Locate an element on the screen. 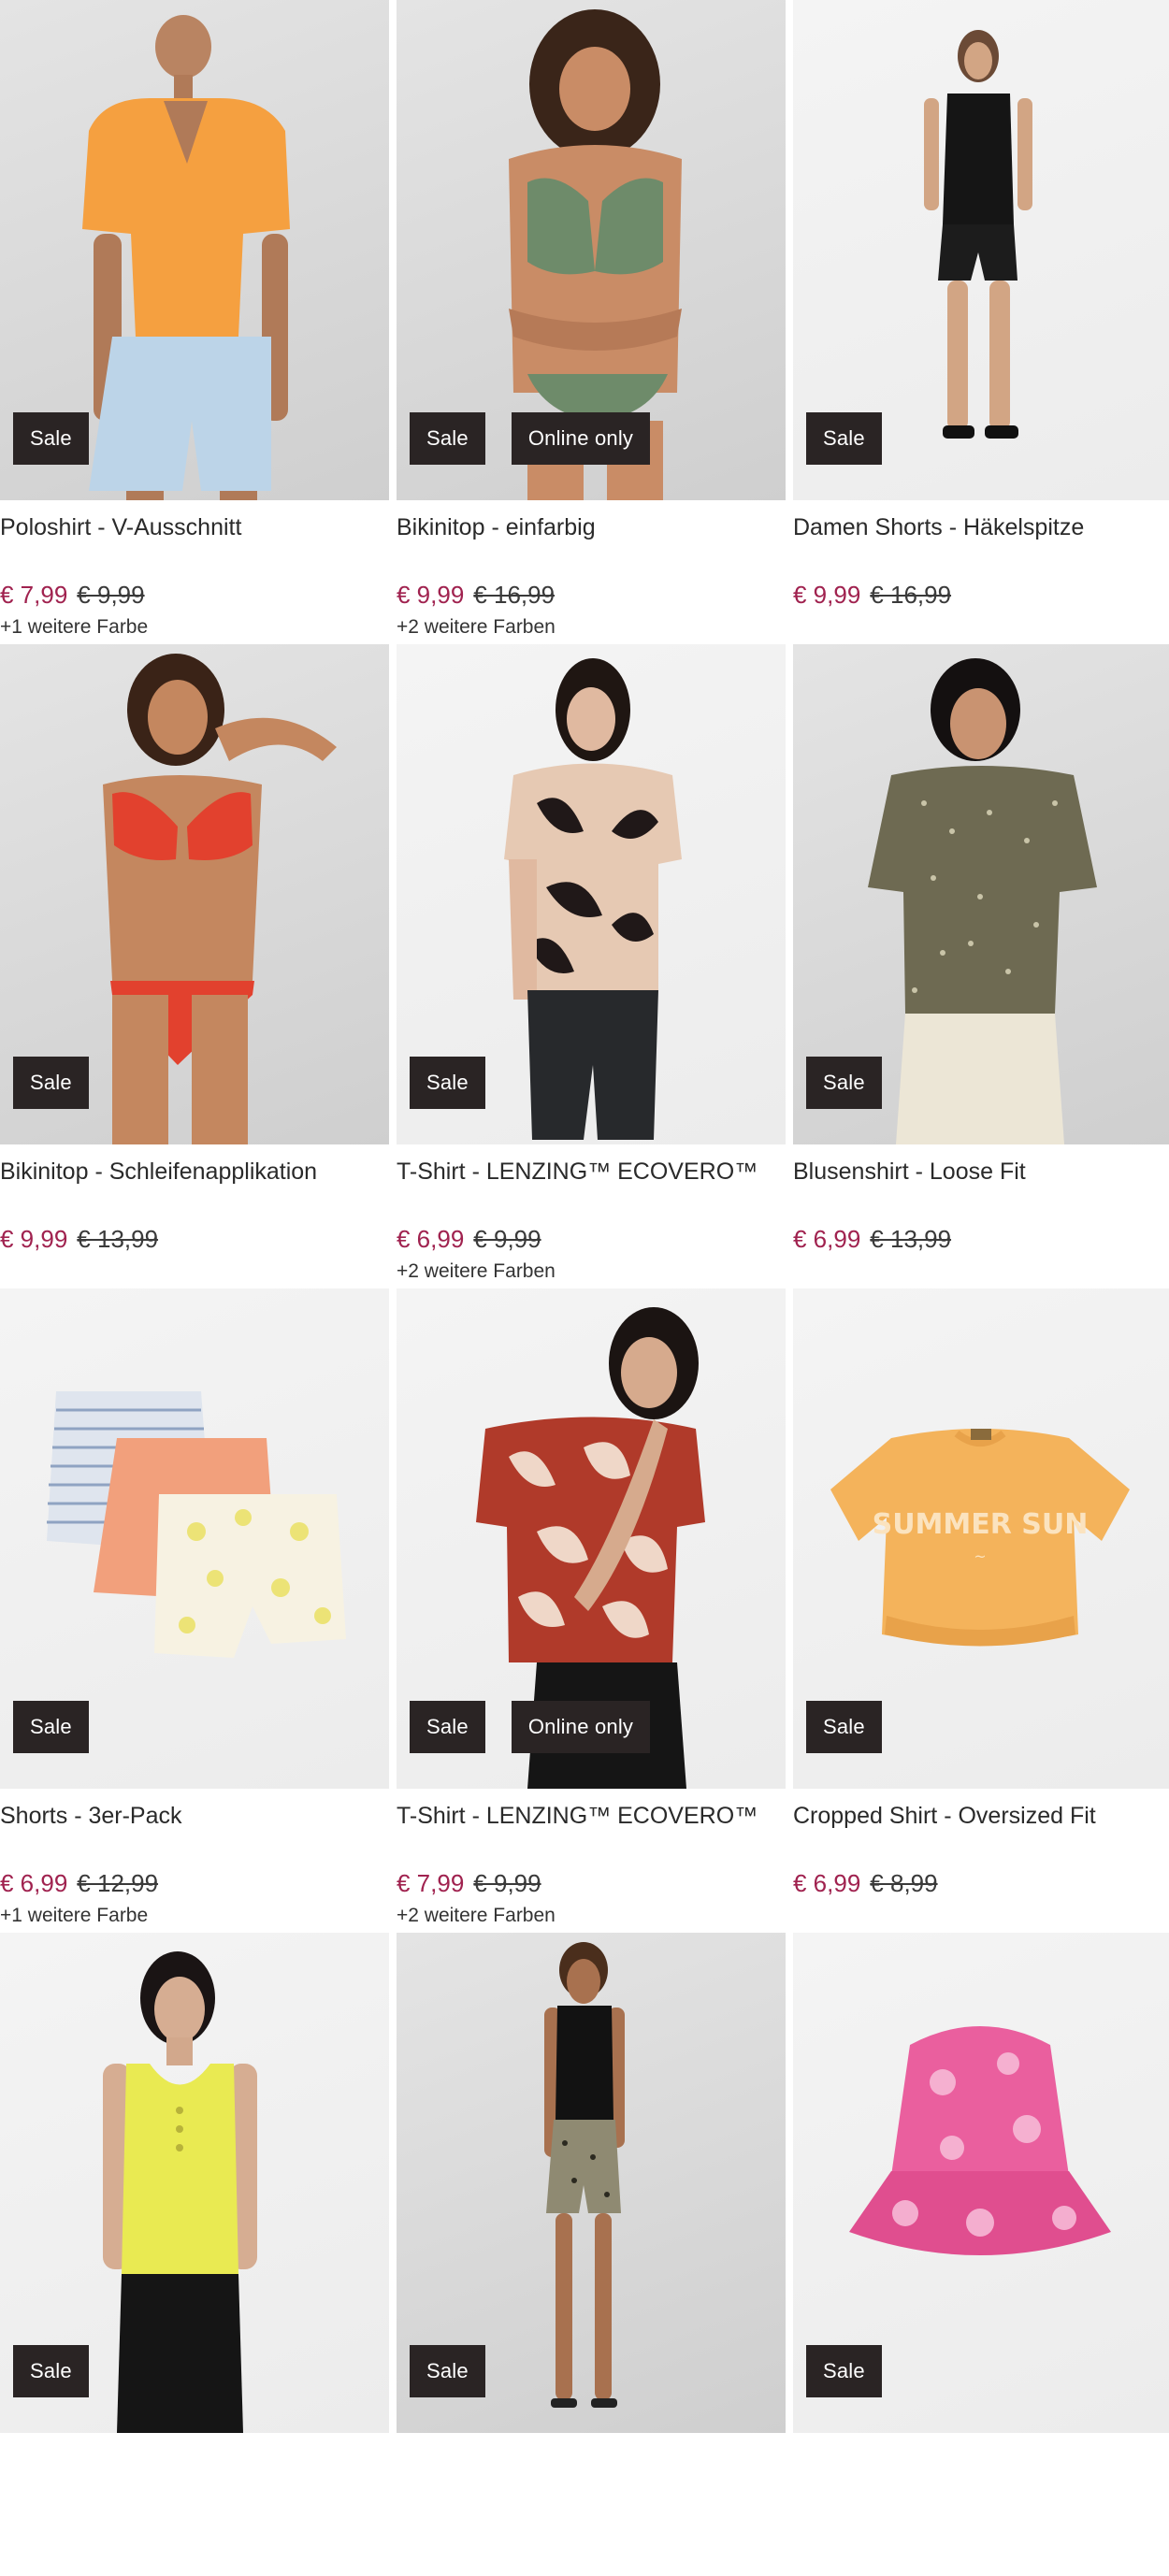 This screenshot has height=2576, width=1169. shirt-print-text: SUMMER SUN is located at coordinates (981, 1525).